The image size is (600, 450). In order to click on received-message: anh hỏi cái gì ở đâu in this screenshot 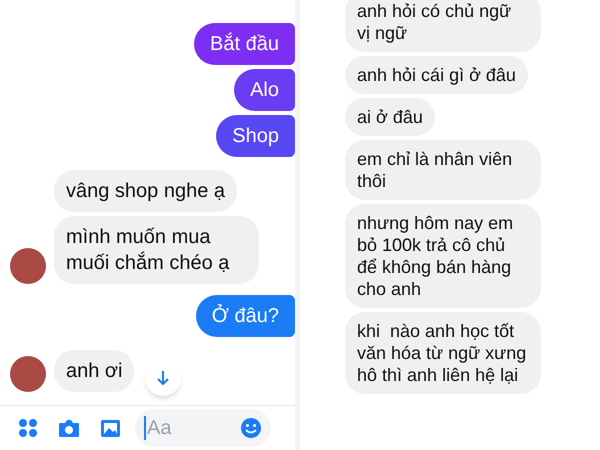, I will do `click(436, 75)`.